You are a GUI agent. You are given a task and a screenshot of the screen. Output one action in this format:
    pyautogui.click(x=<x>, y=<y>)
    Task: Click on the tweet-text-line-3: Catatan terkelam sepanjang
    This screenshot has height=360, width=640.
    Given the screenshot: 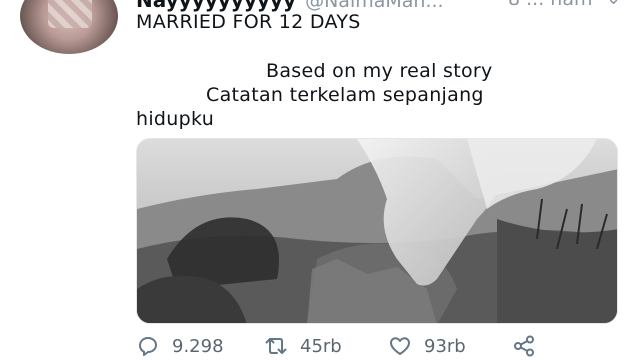 What is the action you would take?
    pyautogui.click(x=345, y=95)
    